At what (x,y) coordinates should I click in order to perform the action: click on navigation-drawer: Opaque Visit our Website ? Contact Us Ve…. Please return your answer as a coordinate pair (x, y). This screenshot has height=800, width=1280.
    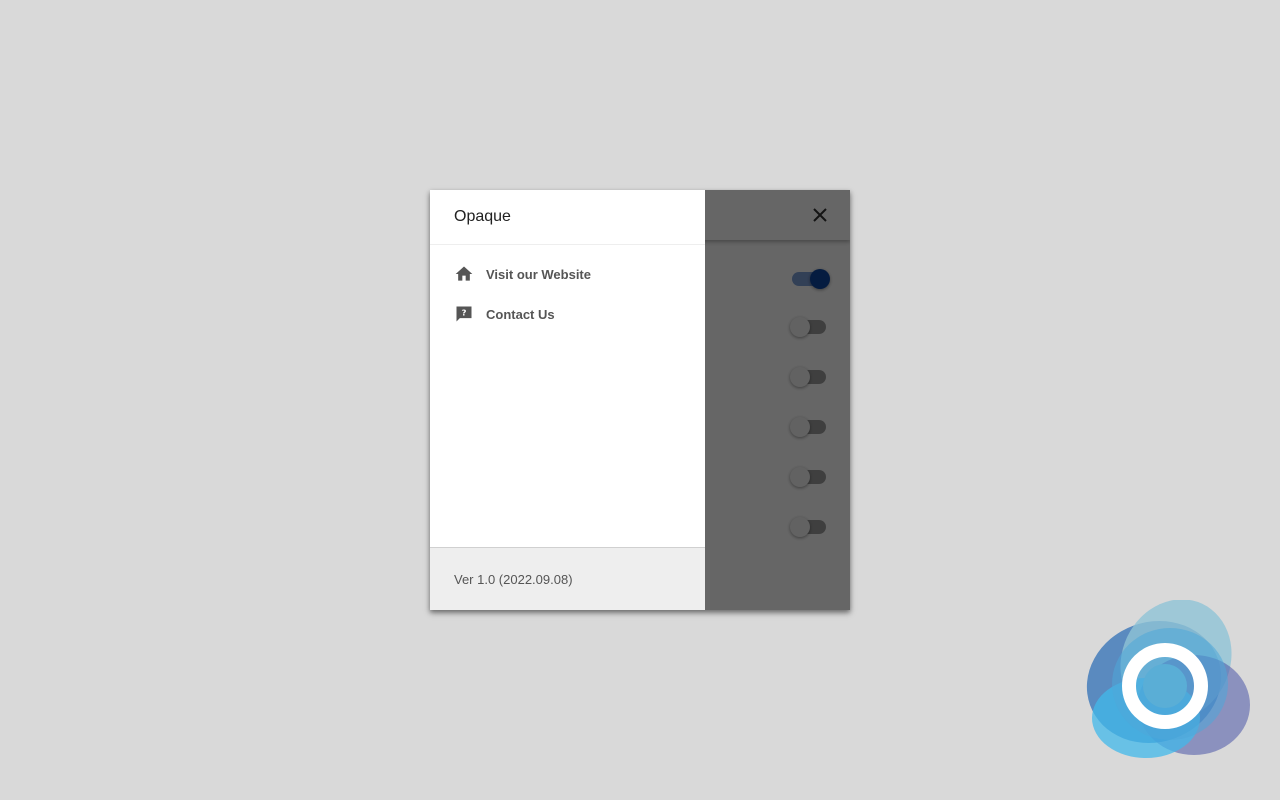
    Looking at the image, I should click on (567, 400).